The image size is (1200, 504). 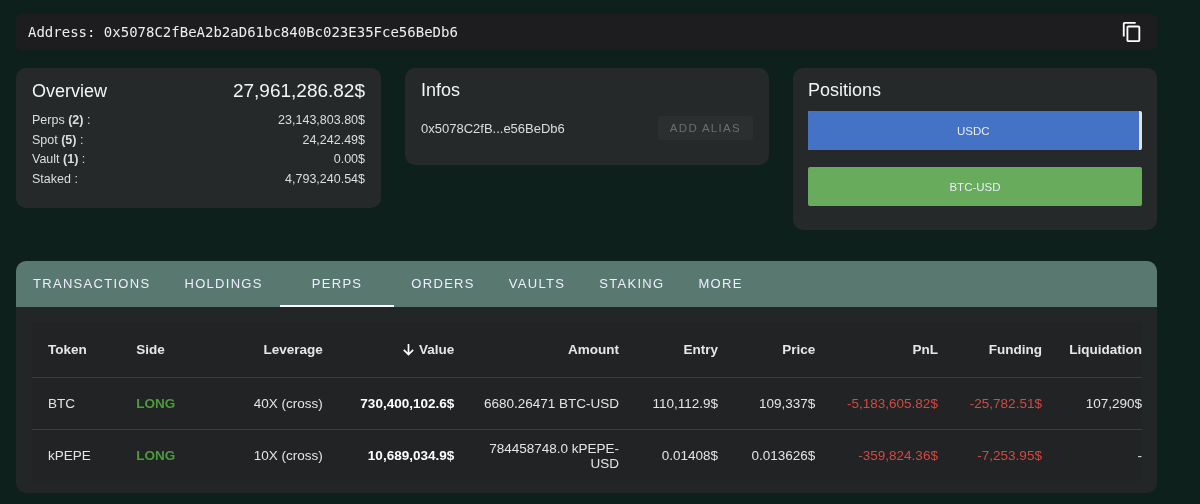 I want to click on table-cell: 110,112.9$, so click(x=685, y=403).